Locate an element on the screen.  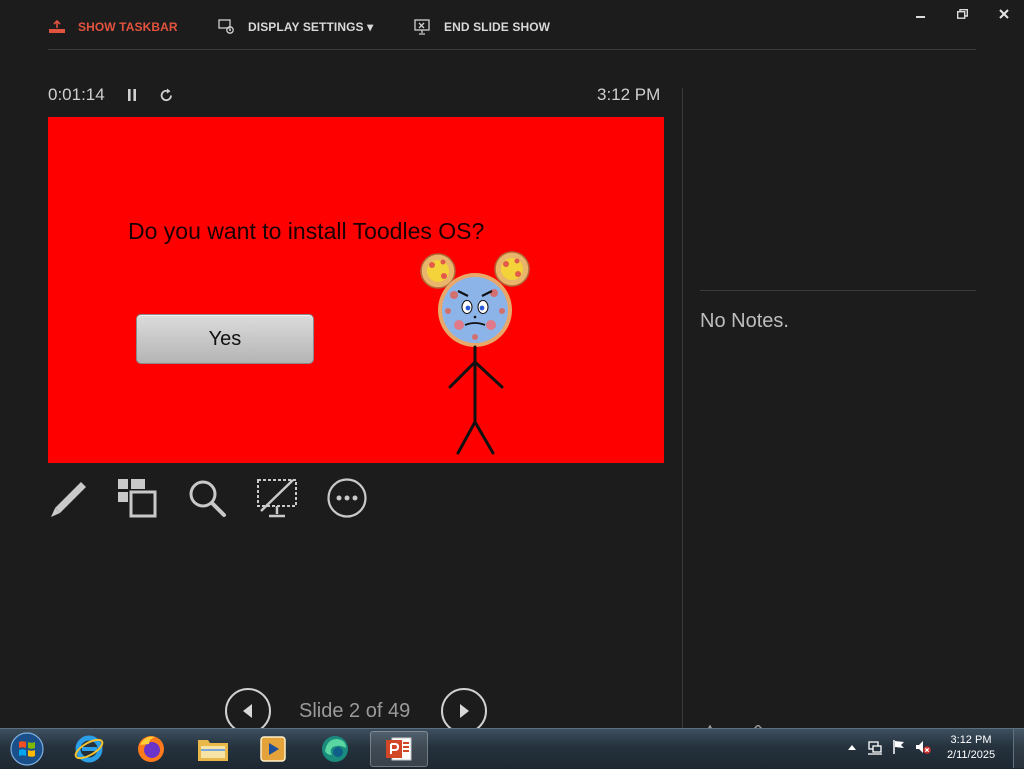
taskbar-clock: 3:12 PM 2/11/2025 is located at coordinates (971, 748).